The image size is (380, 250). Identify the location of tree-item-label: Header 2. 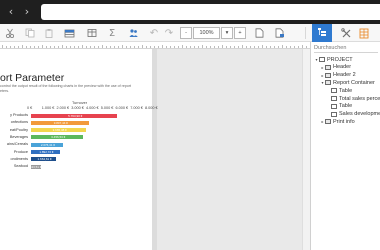
(344, 75).